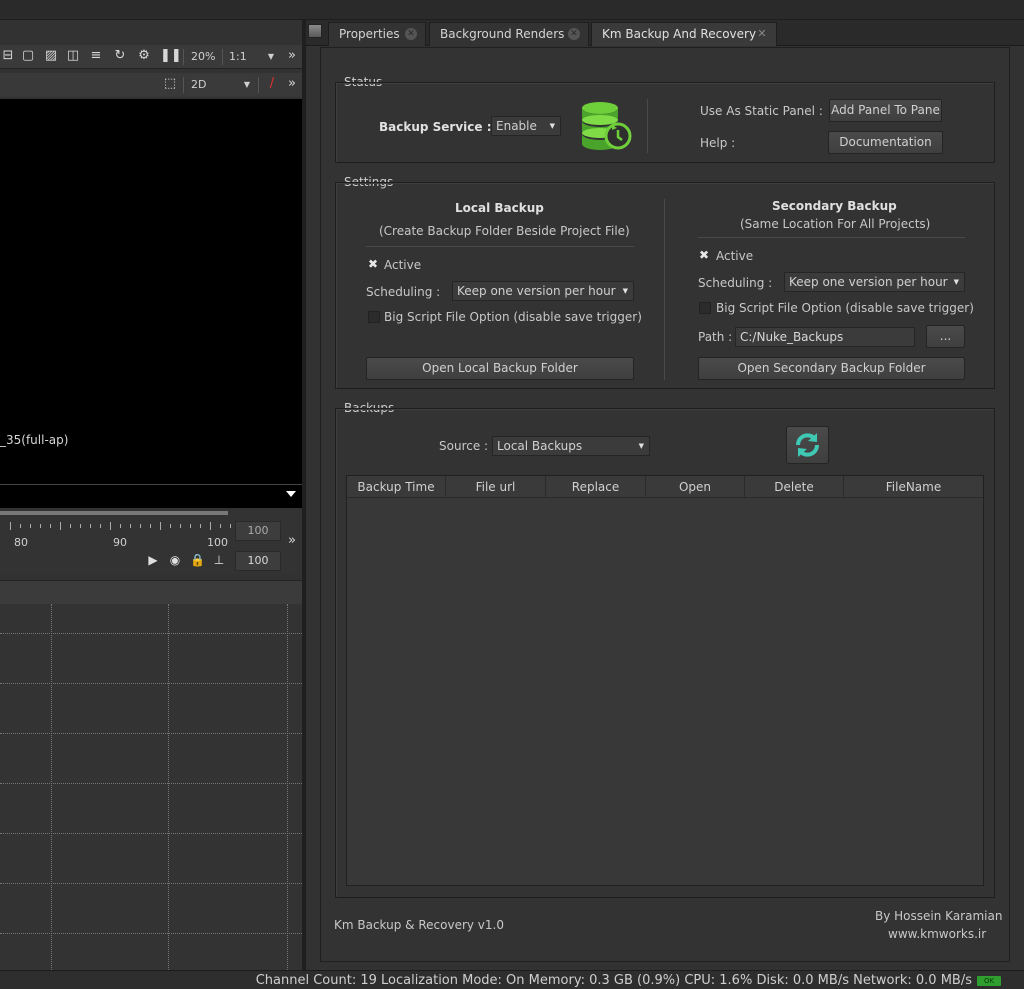 This screenshot has height=989, width=1024. What do you see at coordinates (571, 446) in the screenshot?
I see `source-select: Local Backups ▼` at bounding box center [571, 446].